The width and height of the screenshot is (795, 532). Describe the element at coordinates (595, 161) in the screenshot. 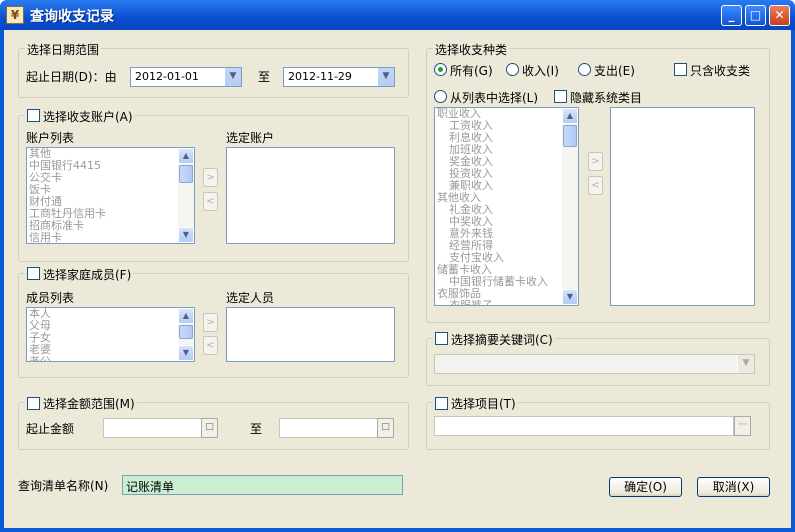

I see `add-category-button: >` at that location.